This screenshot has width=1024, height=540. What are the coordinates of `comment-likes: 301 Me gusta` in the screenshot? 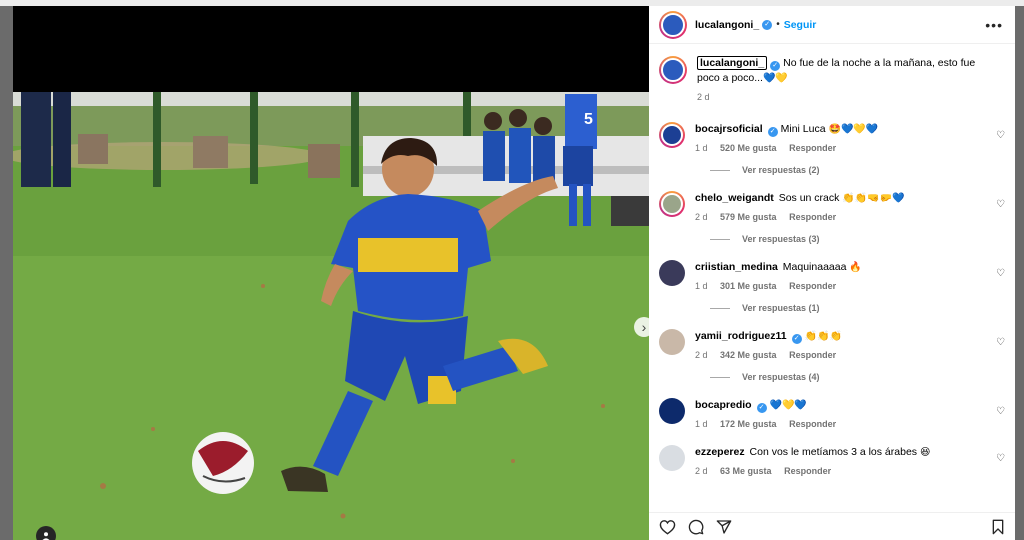 It's located at (748, 286).